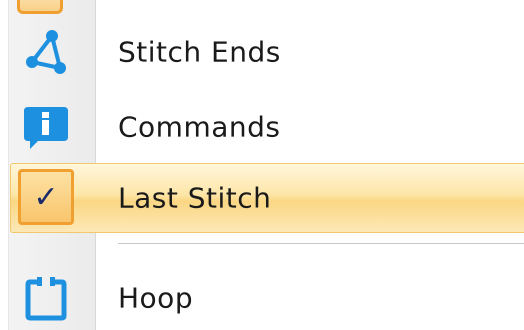  I want to click on menu-separator, so click(321, 244).